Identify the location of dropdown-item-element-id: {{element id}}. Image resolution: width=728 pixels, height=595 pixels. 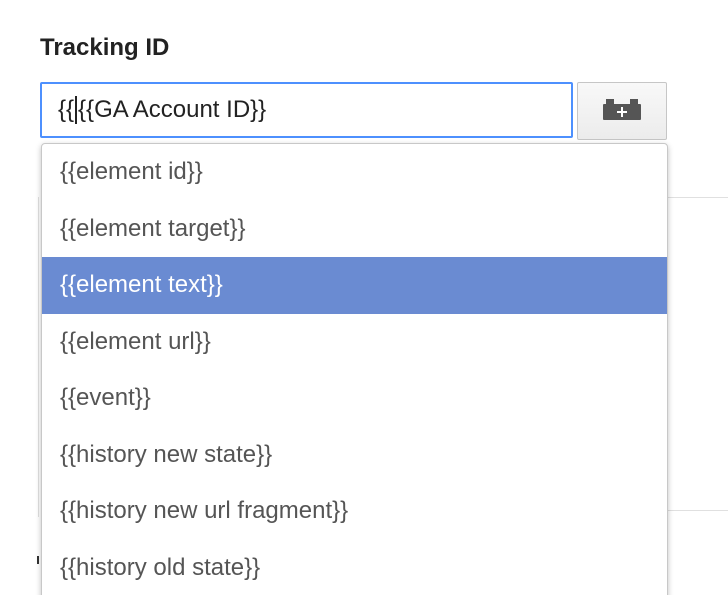
(354, 172).